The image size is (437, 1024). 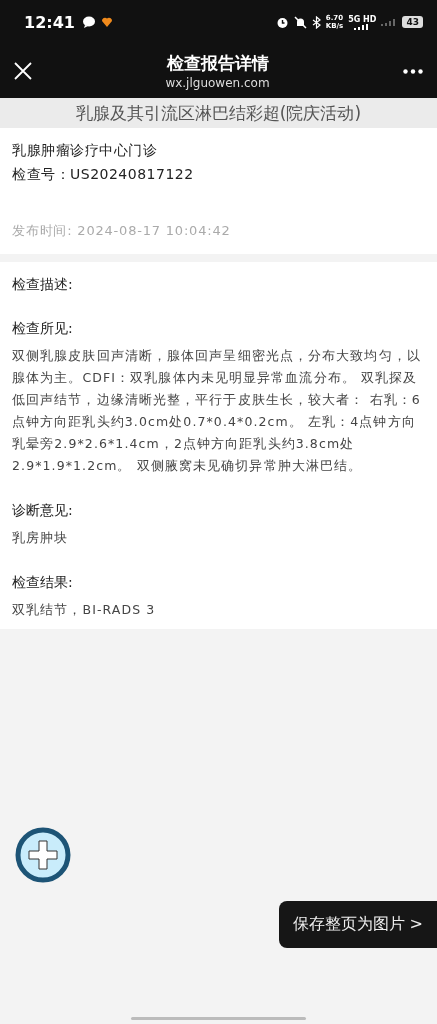 What do you see at coordinates (217, 411) in the screenshot?
I see `section-text: 双侧乳腺皮肤回声清断，腺体回声呈细密光点，分布大致均匀，以腺体为主。CDFI：双乳腺体内未见明显异常血流分布。 双乳探及低回声结节，边缘清晰光整，平行于皮肤生长，较大者： 右乳：6点钟方向距乳头约3.0cm处0.7*0.4*0.2cm。 左乳：4点钟方向乳晕旁2.9*2.6*1.4cm，2点钟方向距乳头约3.8cm处2.9*1.9*1.2cm。 双侧腋窝未见确切异常肿大淋巴结。` at bounding box center [217, 411].